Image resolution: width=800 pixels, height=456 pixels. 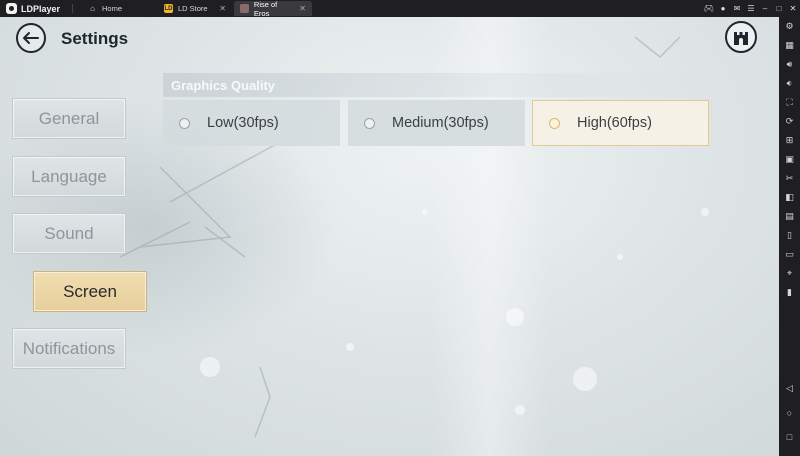 What do you see at coordinates (265, 9) in the screenshot?
I see `tab-label: Rise of Eros` at bounding box center [265, 9].